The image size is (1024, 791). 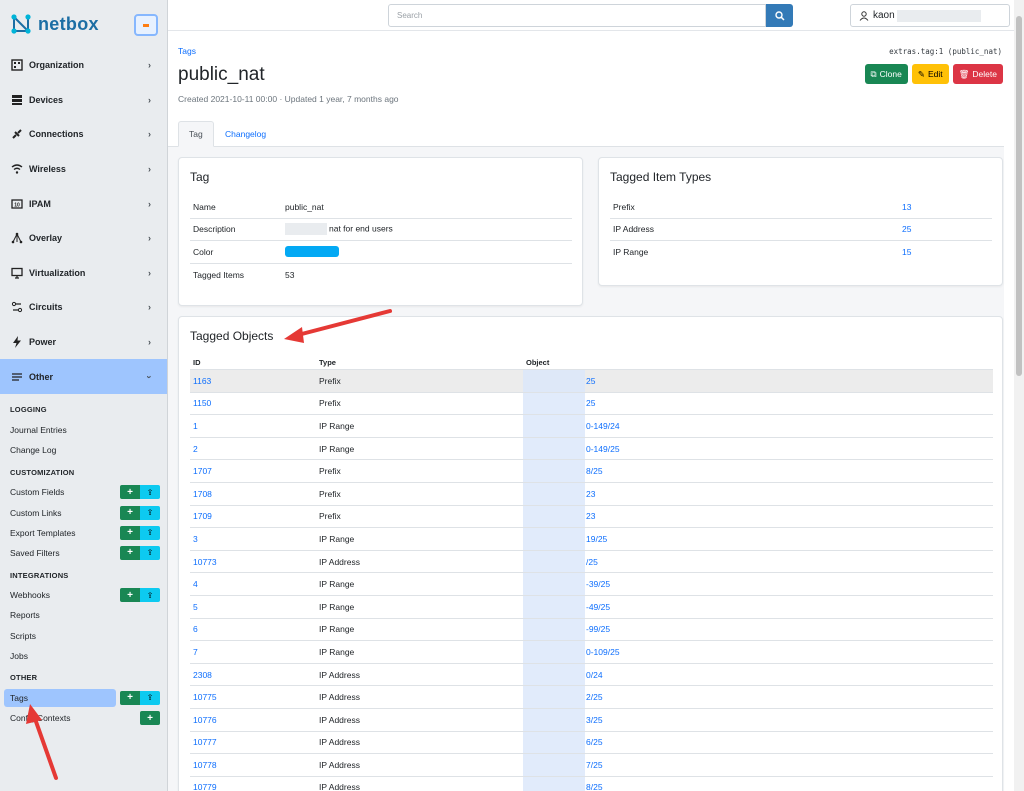 I want to click on nav-item-virtualization: Virtualization ›, so click(x=83, y=273).